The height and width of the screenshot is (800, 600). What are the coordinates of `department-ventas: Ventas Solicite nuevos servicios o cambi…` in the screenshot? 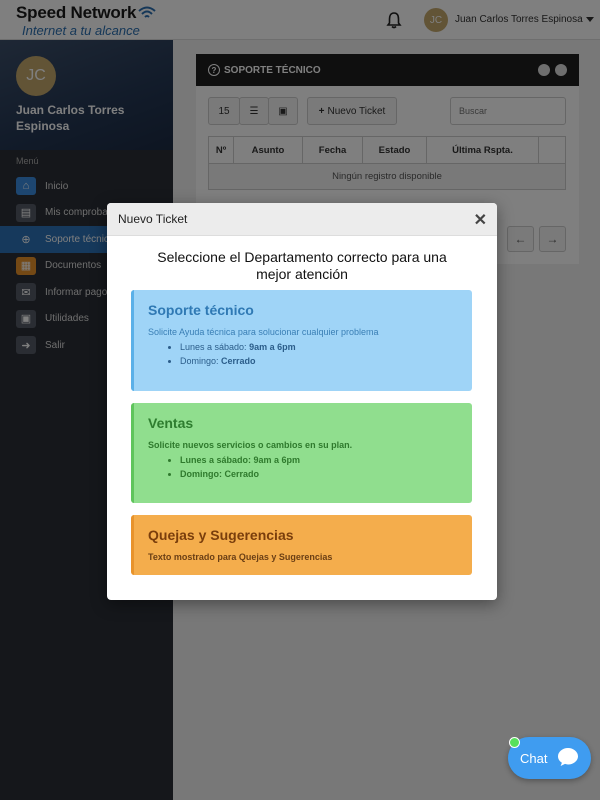 It's located at (301, 453).